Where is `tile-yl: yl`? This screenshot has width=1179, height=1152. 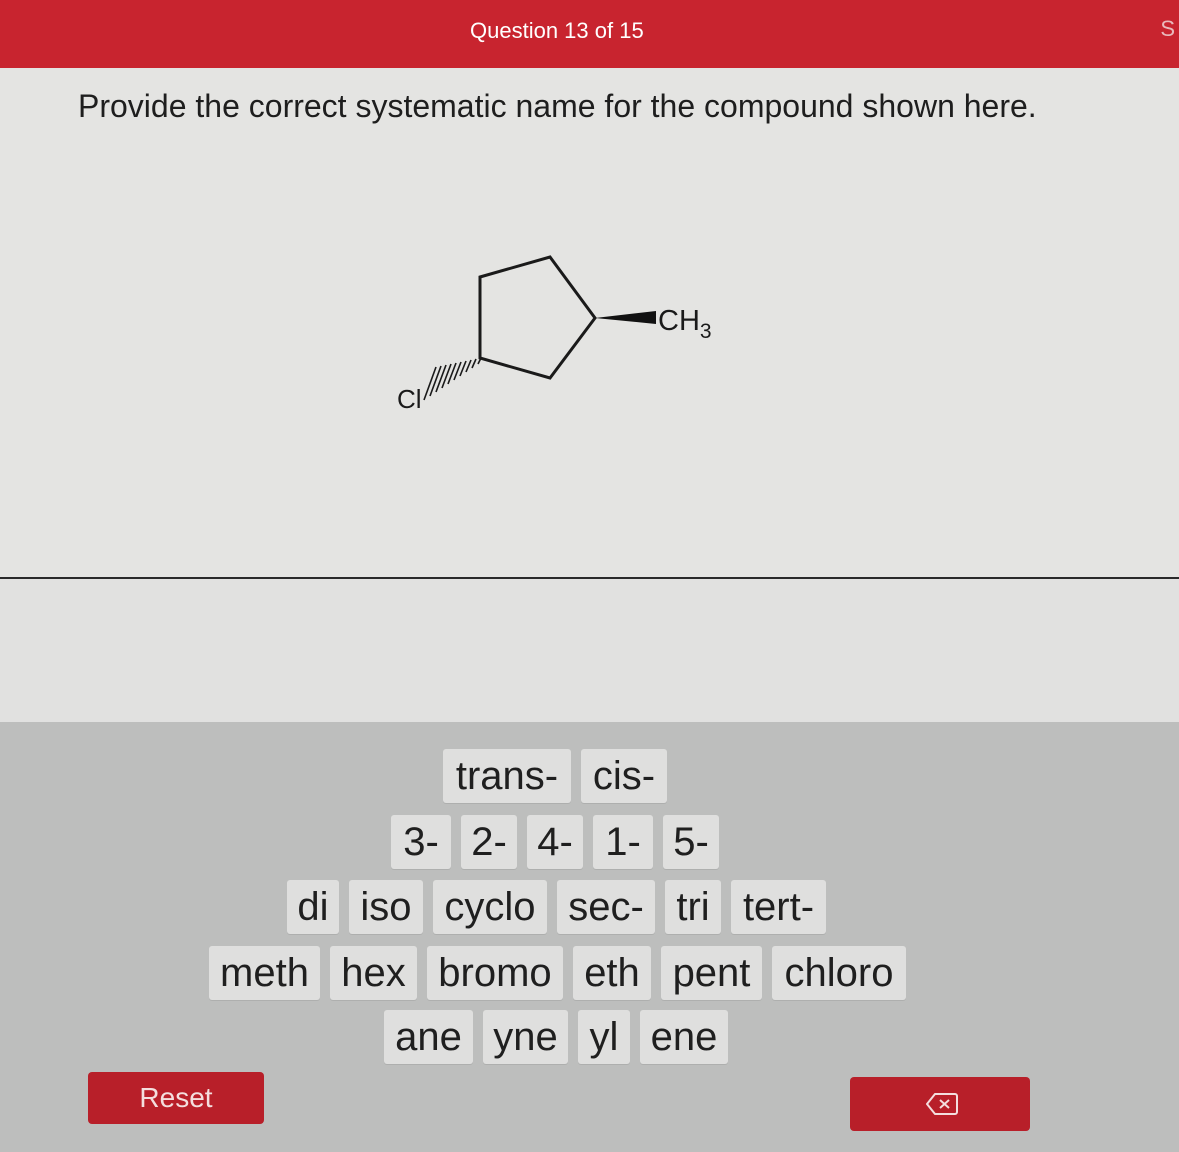 tile-yl: yl is located at coordinates (604, 1037).